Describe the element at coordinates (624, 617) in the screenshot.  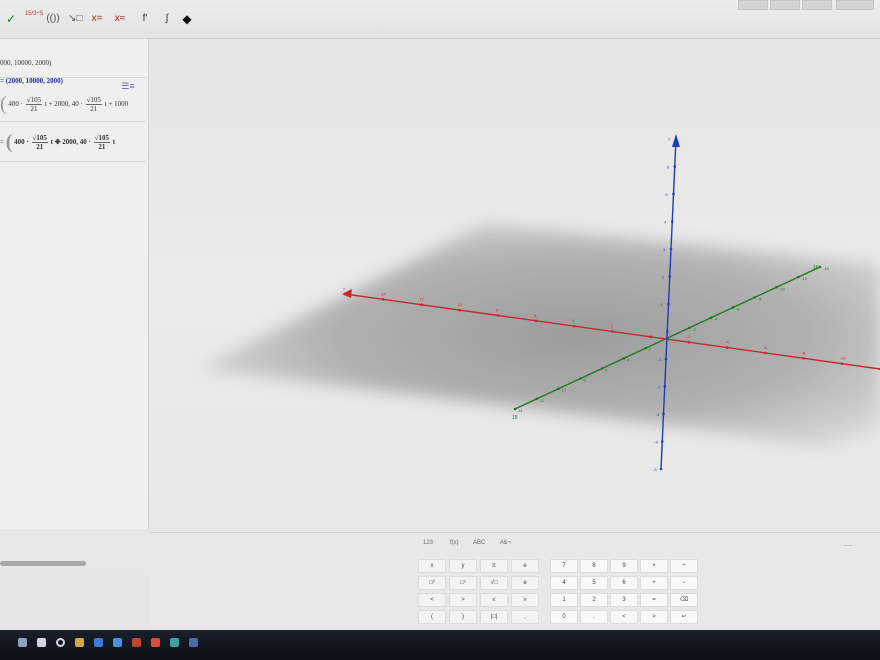
I see `numpad-key-3-2: <` at that location.